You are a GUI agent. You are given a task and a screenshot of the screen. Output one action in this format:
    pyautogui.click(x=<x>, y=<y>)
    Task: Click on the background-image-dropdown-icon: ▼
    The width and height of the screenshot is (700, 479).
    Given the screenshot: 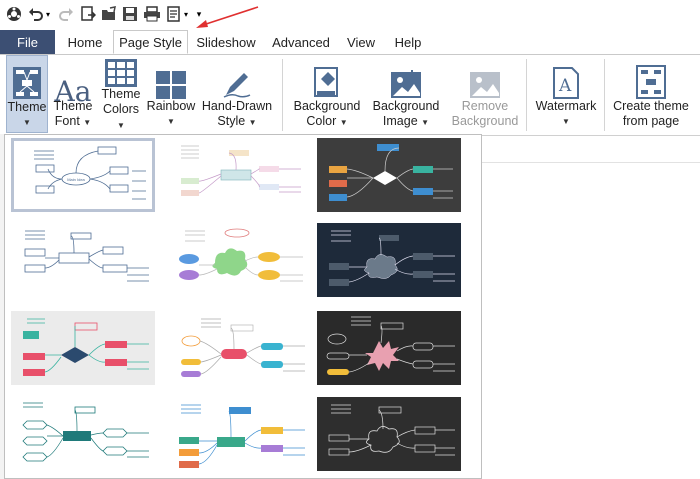 What is the action you would take?
    pyautogui.click(x=425, y=122)
    